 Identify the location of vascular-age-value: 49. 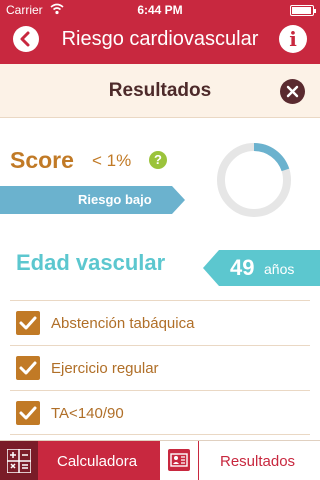
(242, 267).